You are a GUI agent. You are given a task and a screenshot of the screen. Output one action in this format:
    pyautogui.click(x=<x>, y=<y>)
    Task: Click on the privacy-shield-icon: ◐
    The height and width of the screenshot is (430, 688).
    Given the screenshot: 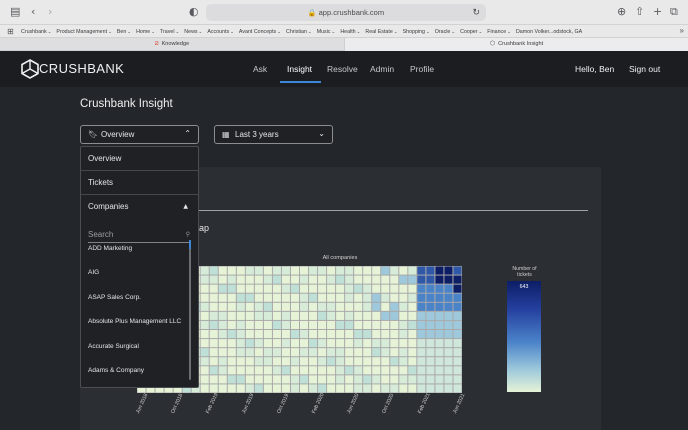 What is the action you would take?
    pyautogui.click(x=194, y=12)
    